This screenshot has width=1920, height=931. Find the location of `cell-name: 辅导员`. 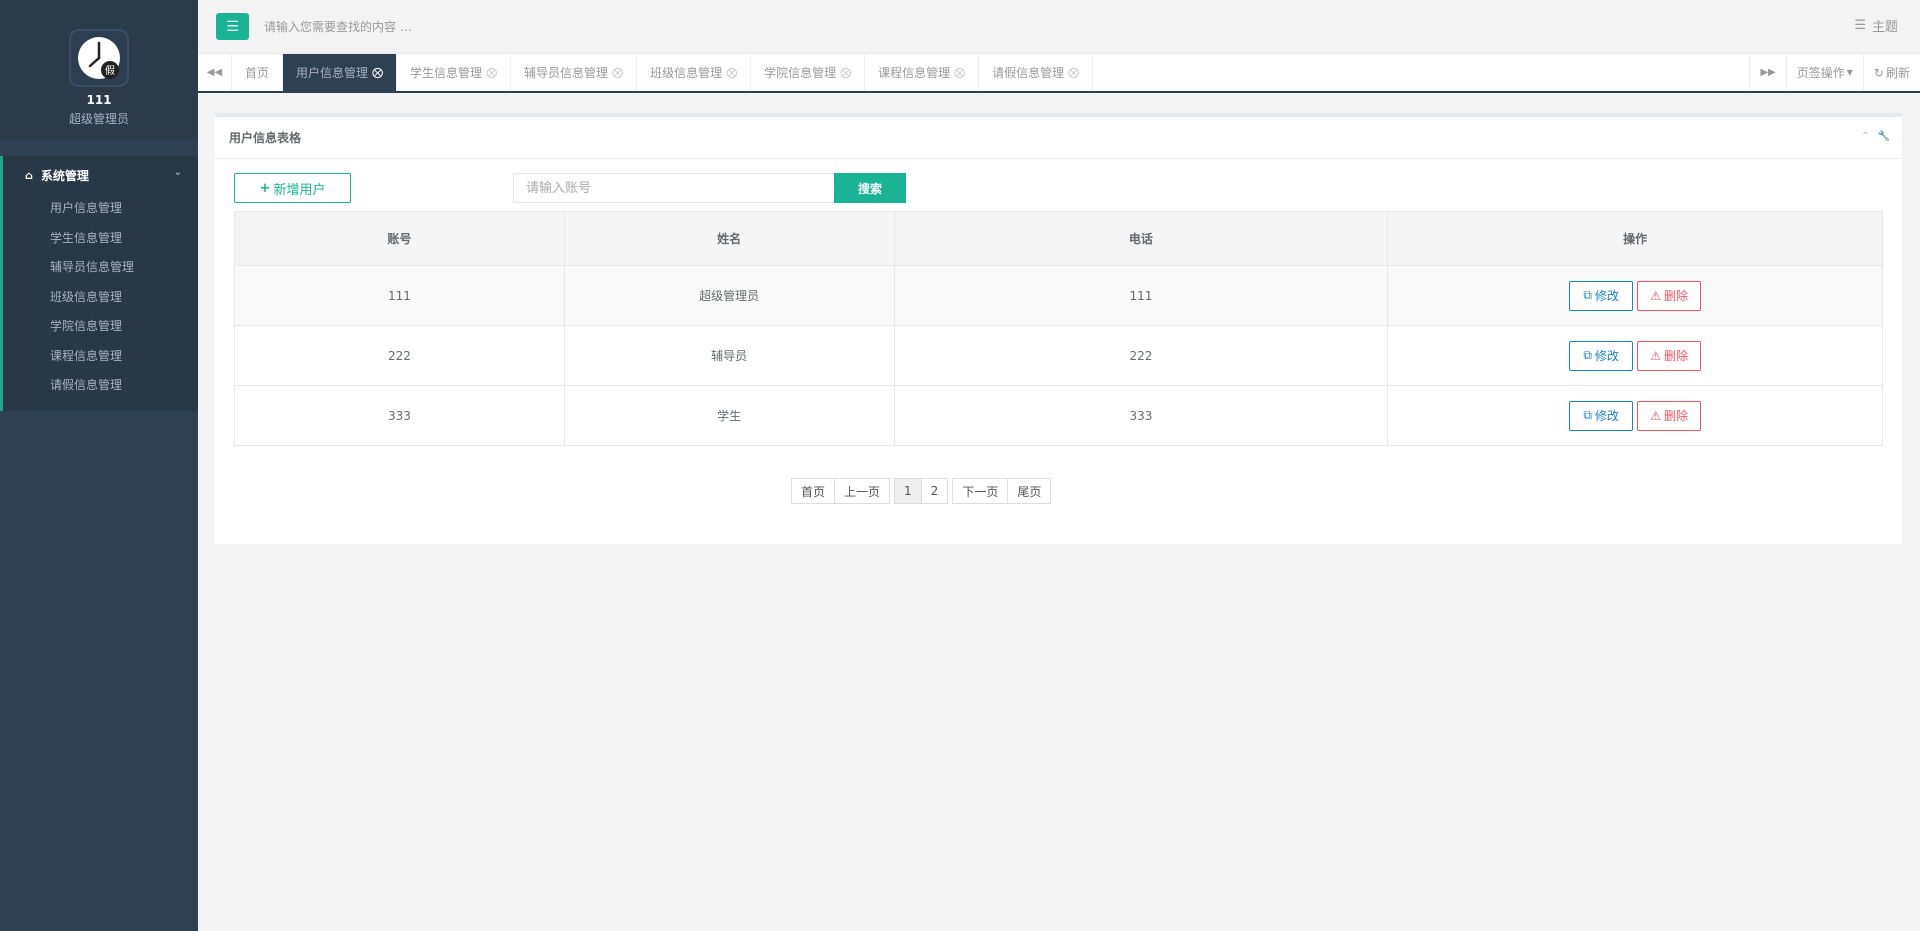

cell-name: 辅导员 is located at coordinates (729, 355).